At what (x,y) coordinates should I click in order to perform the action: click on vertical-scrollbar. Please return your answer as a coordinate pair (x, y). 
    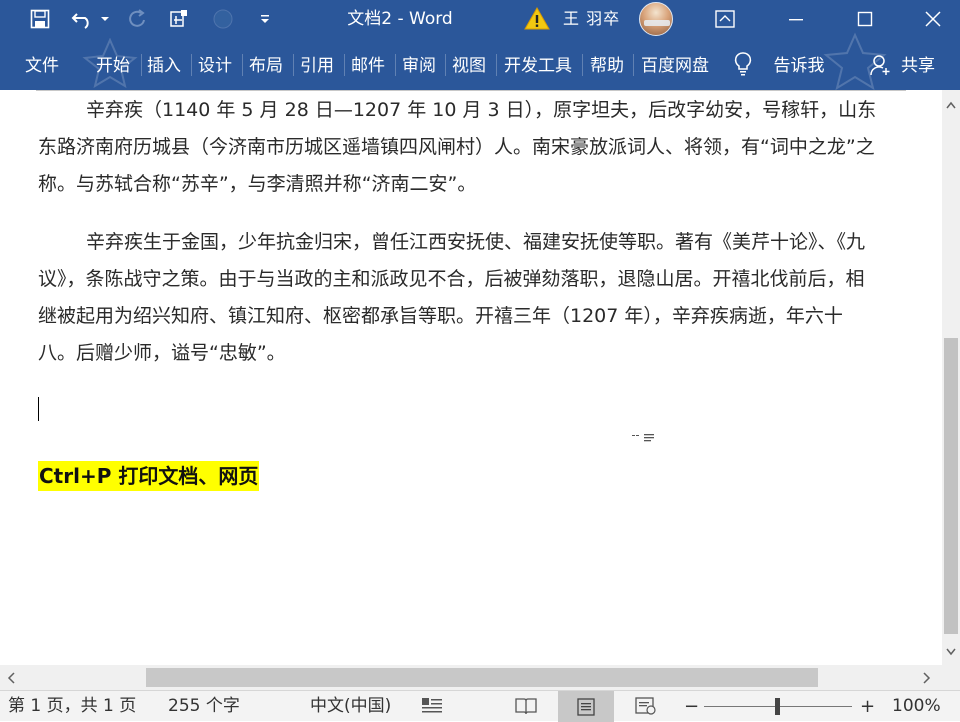
    Looking at the image, I should click on (951, 377).